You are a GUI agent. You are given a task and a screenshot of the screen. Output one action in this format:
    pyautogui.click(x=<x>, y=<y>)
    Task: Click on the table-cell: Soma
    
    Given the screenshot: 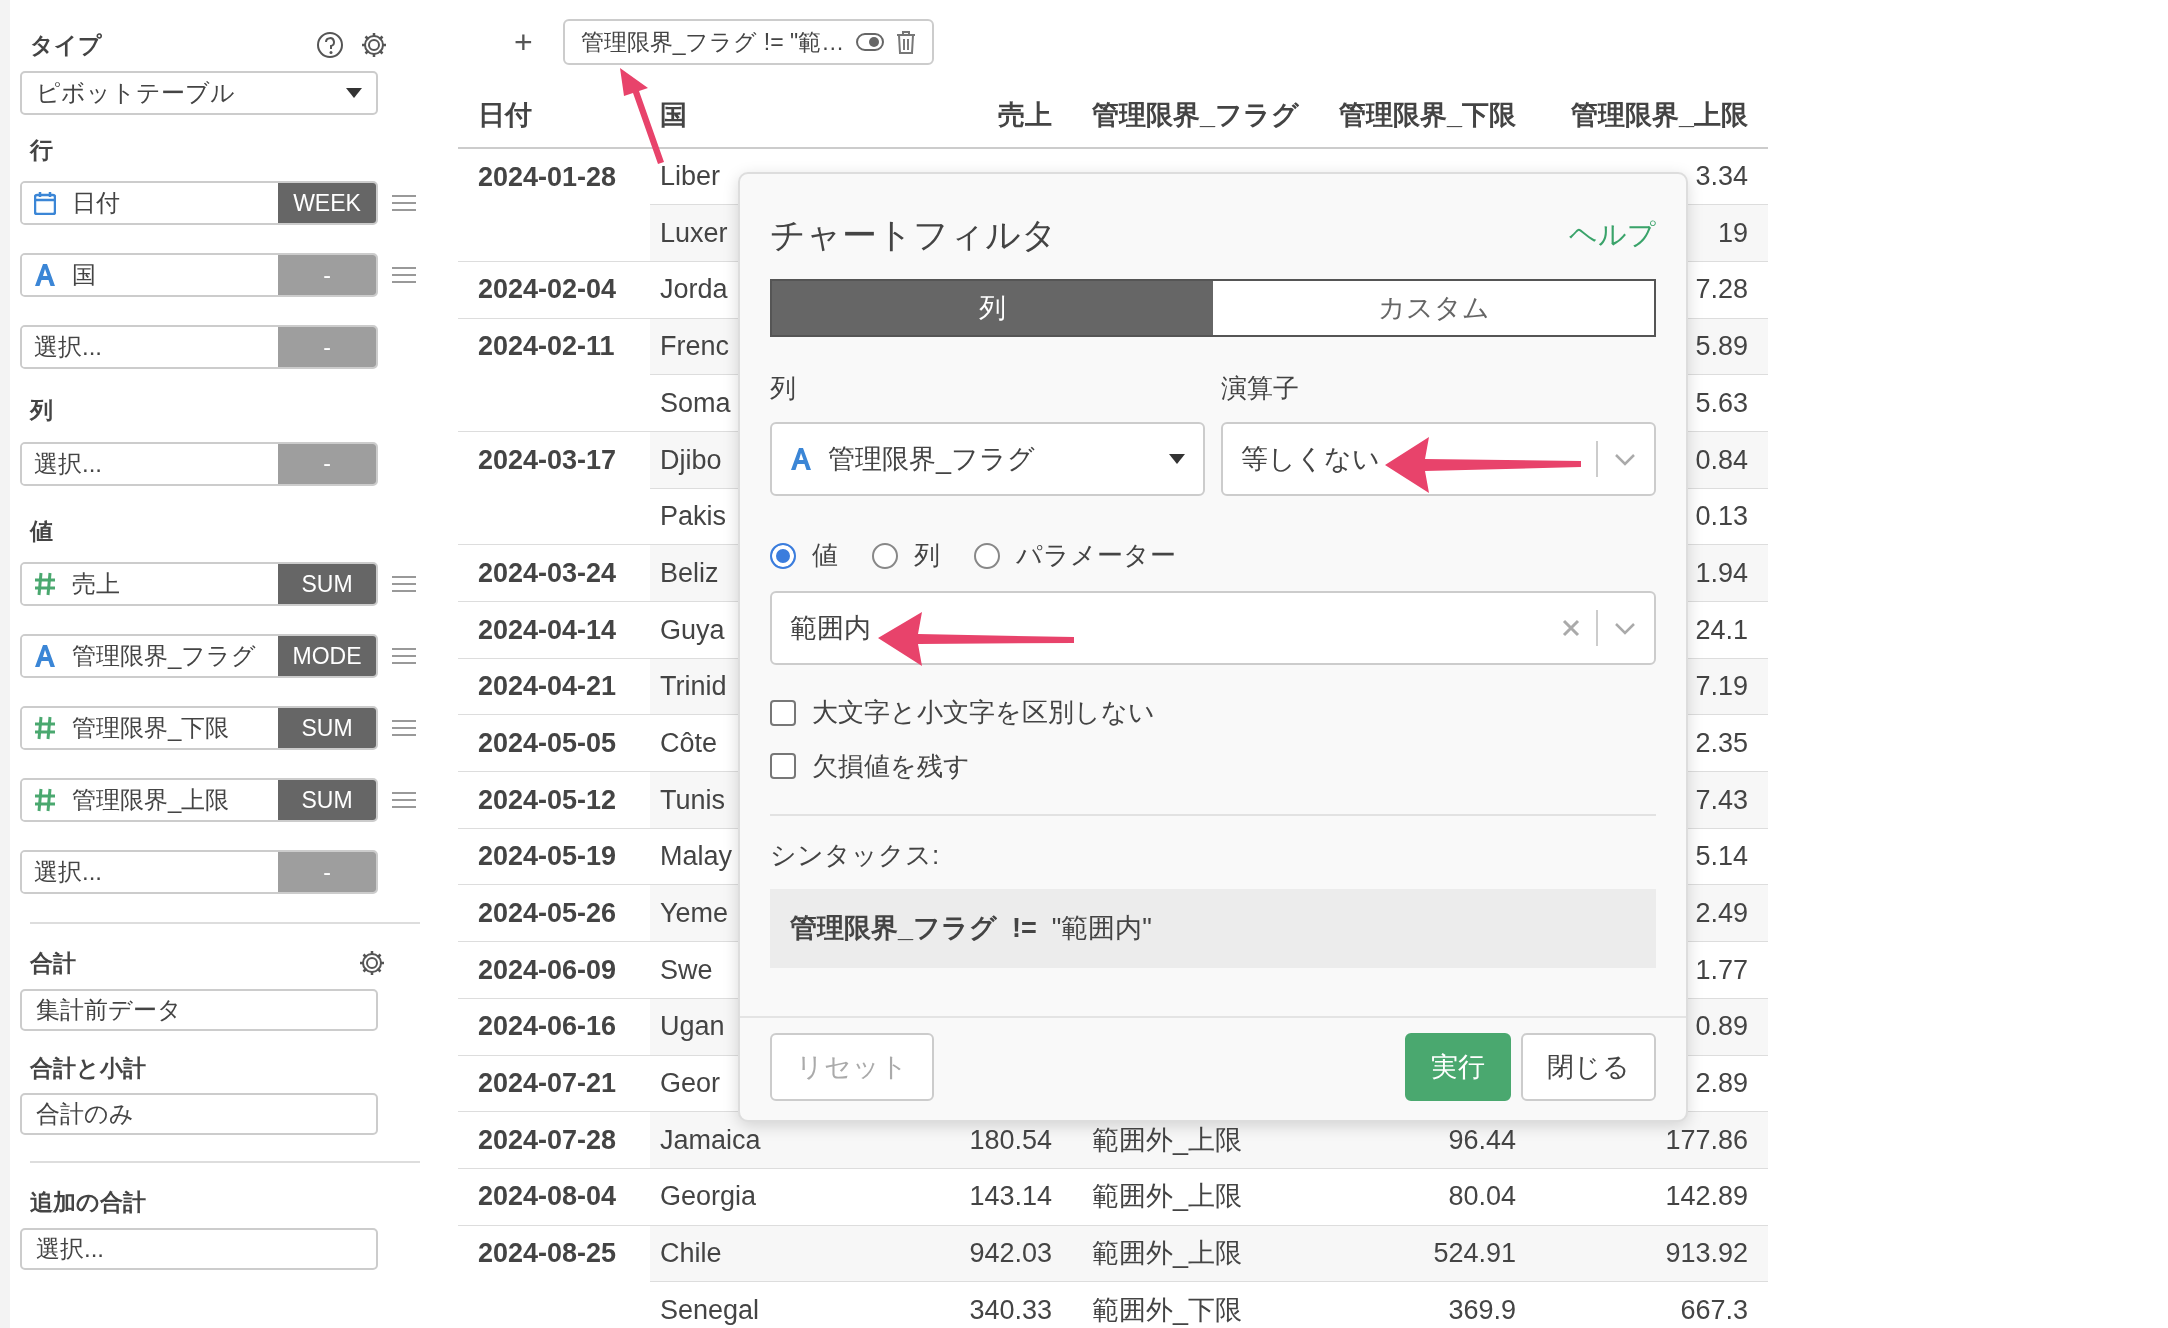 What is the action you would take?
    pyautogui.click(x=695, y=402)
    